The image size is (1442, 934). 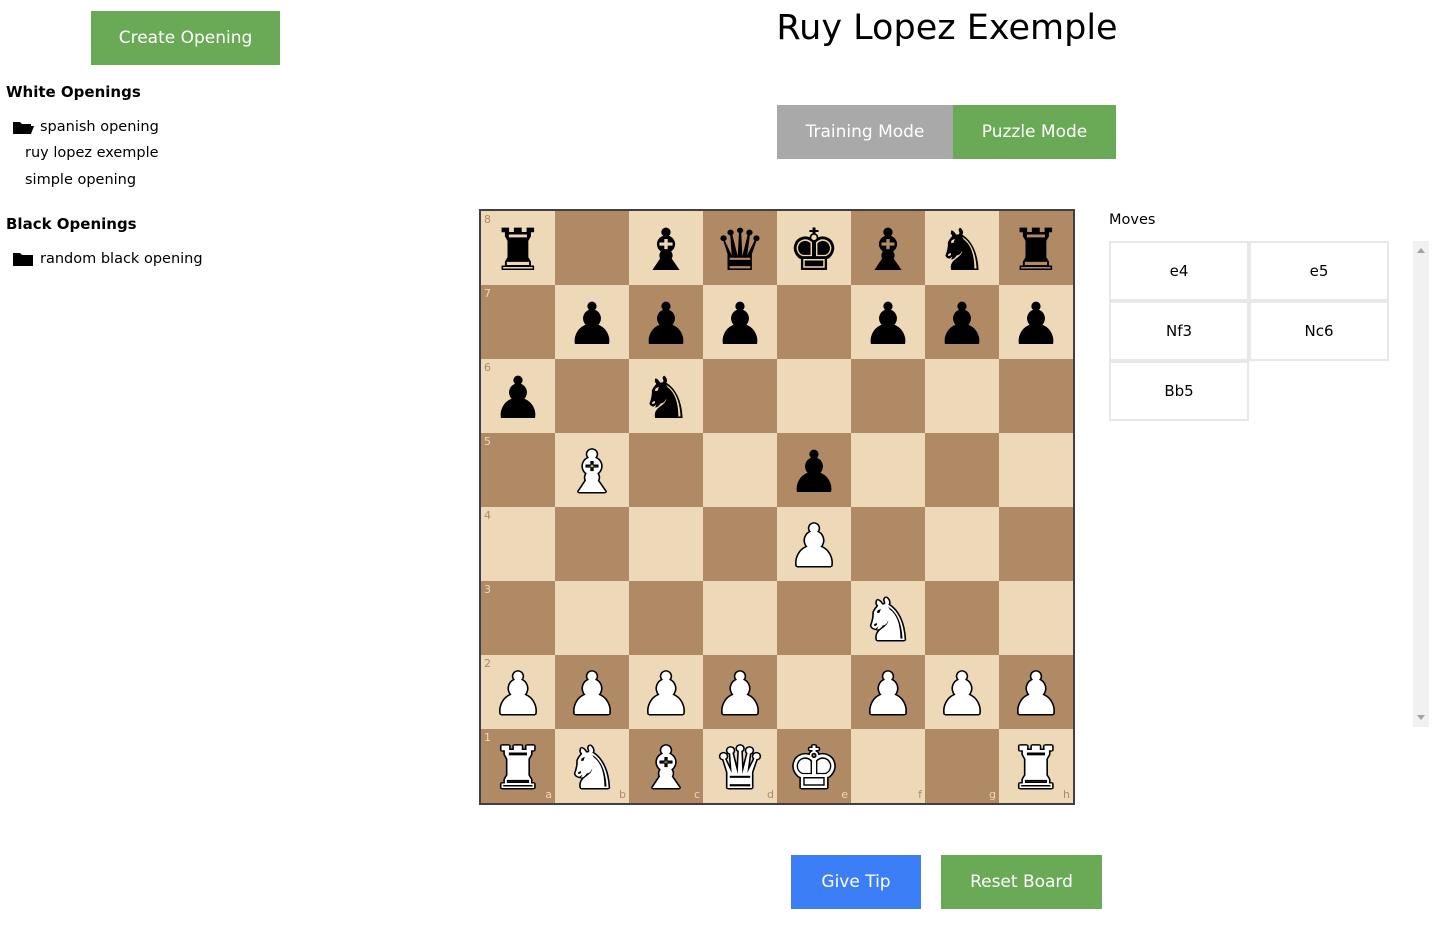 I want to click on square-f3: ♞, so click(x=888, y=618).